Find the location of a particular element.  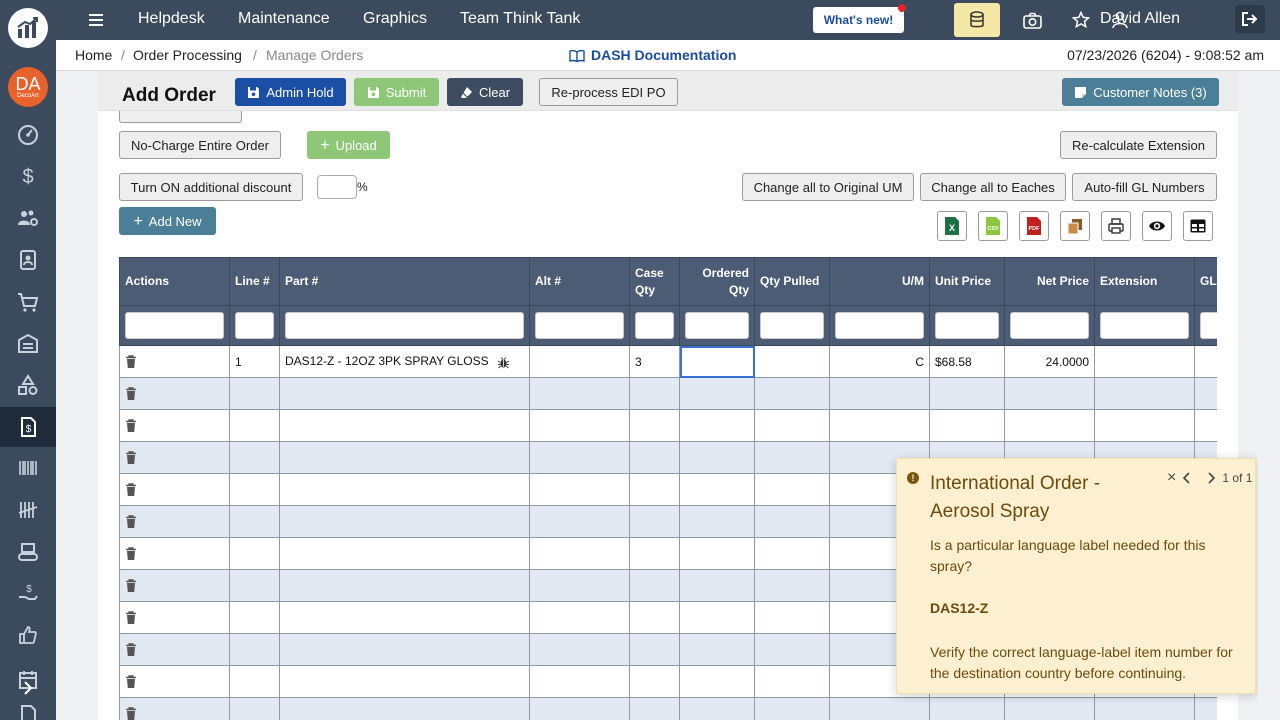

col-header-extension: Extension is located at coordinates (1144, 281).